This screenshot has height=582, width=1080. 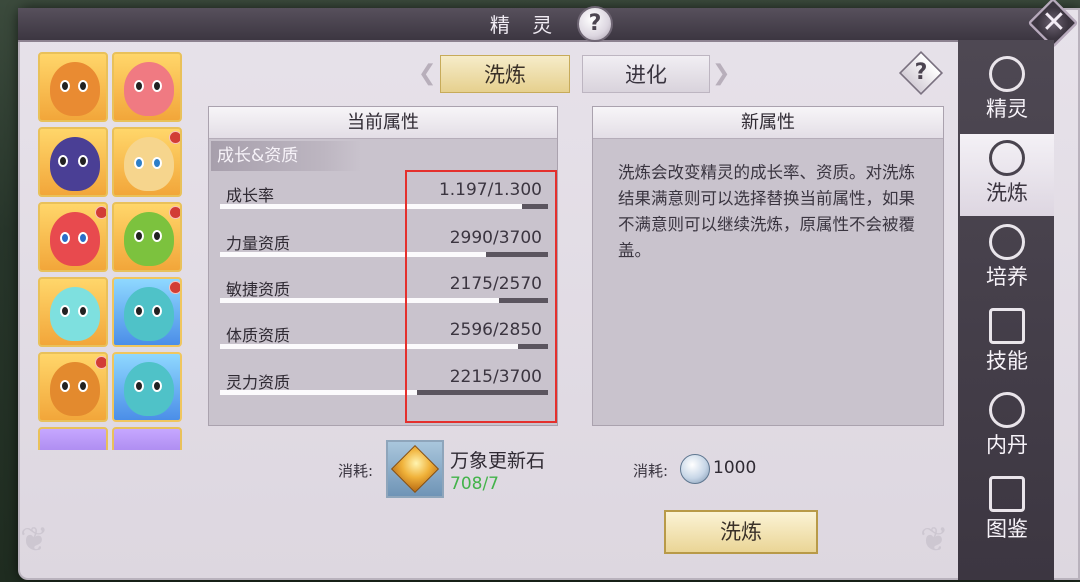 I want to click on attr-name-growth: 成长率, so click(x=250, y=195).